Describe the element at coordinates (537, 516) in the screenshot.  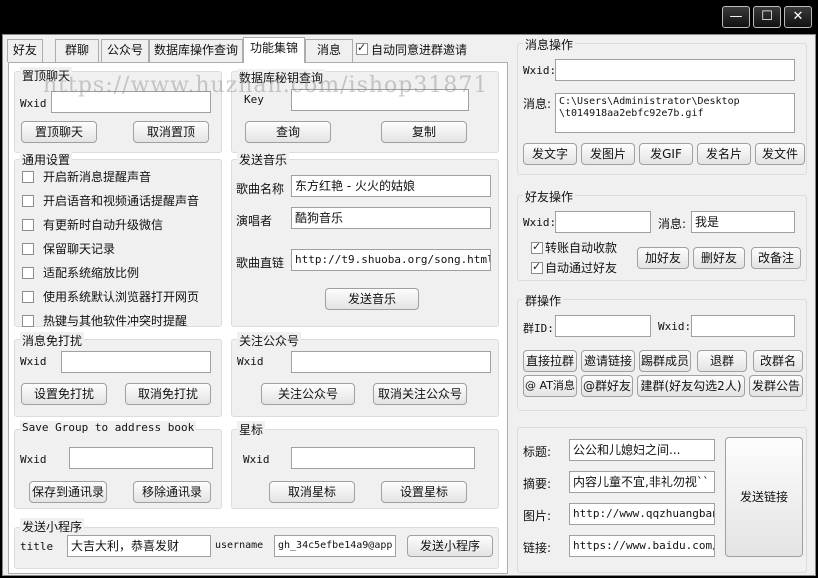
I see `link-image-label: 图片:` at that location.